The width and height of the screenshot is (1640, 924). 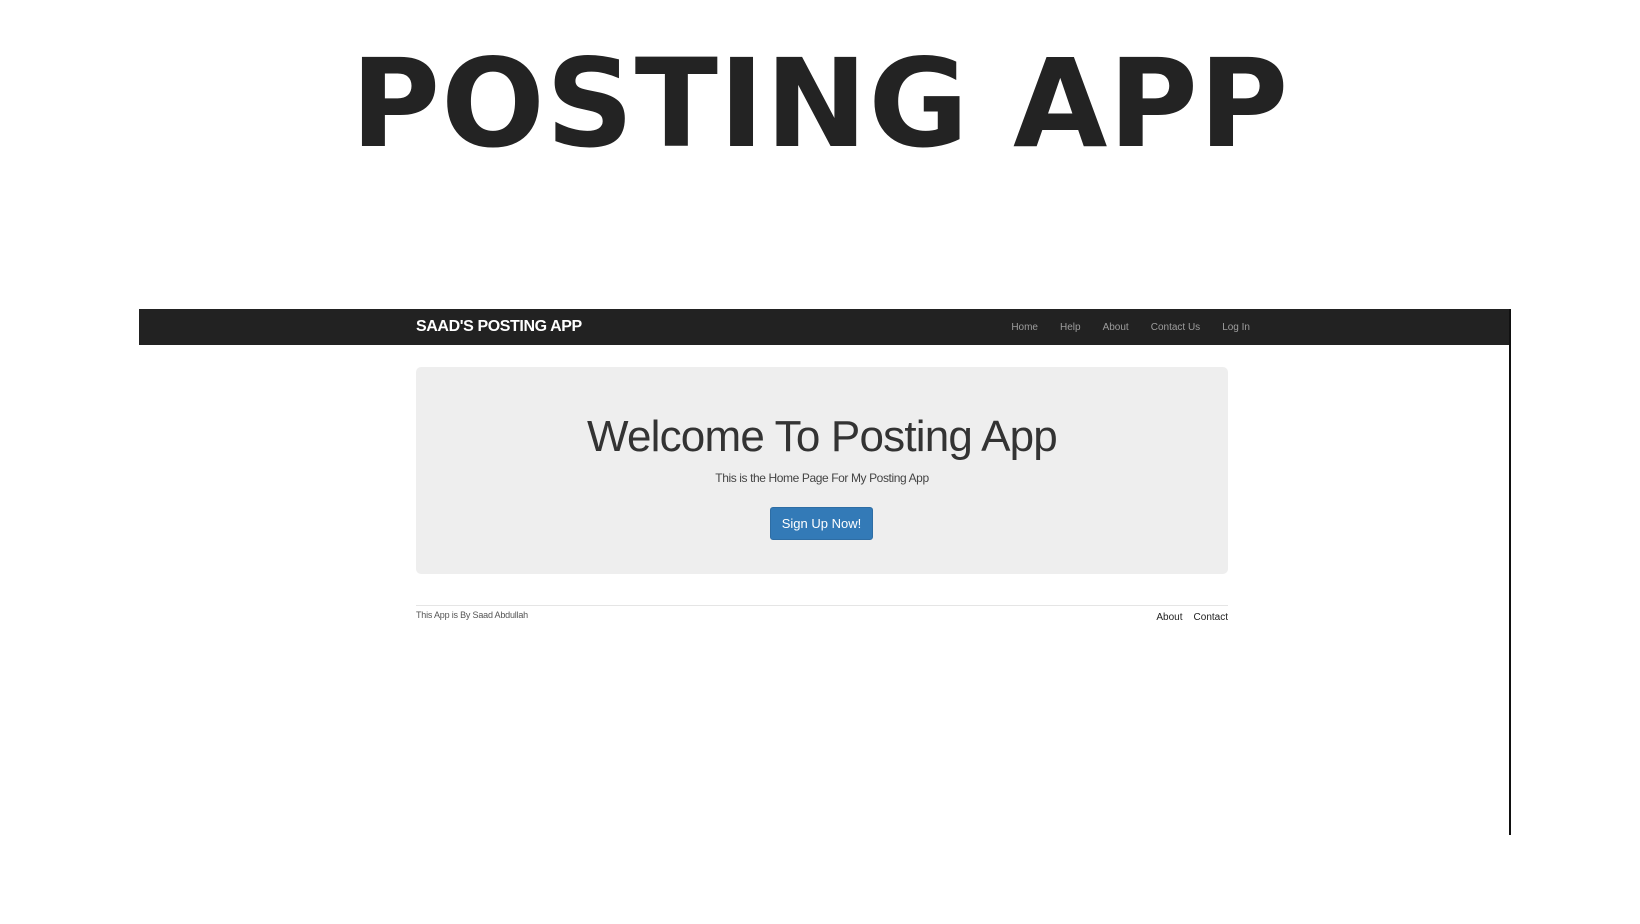 What do you see at coordinates (1510, 700) in the screenshot?
I see `window-edge-accent` at bounding box center [1510, 700].